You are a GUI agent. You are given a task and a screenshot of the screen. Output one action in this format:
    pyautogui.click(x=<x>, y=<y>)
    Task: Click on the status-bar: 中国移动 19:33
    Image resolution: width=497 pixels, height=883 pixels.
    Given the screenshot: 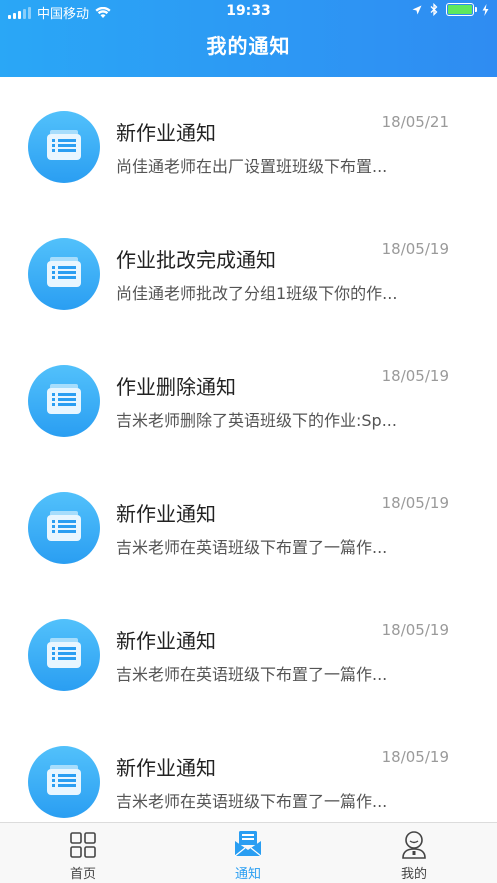 What is the action you would take?
    pyautogui.click(x=248, y=12)
    